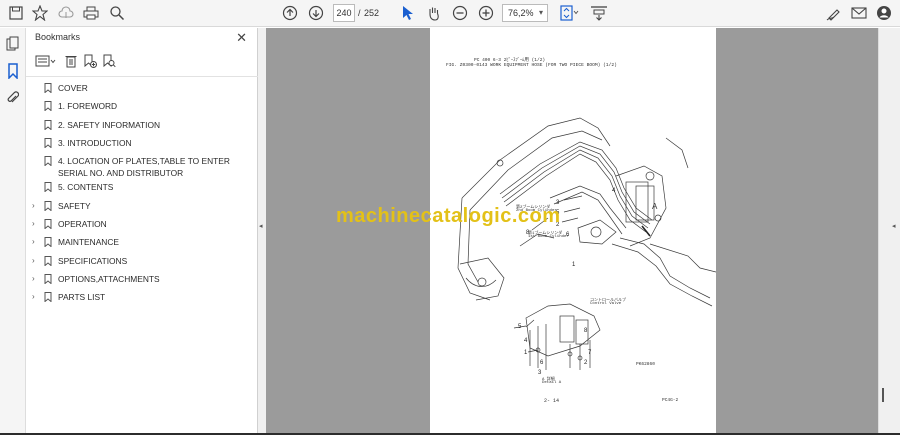 The image size is (900, 435). I want to click on zoom-search-icon, so click(117, 13).